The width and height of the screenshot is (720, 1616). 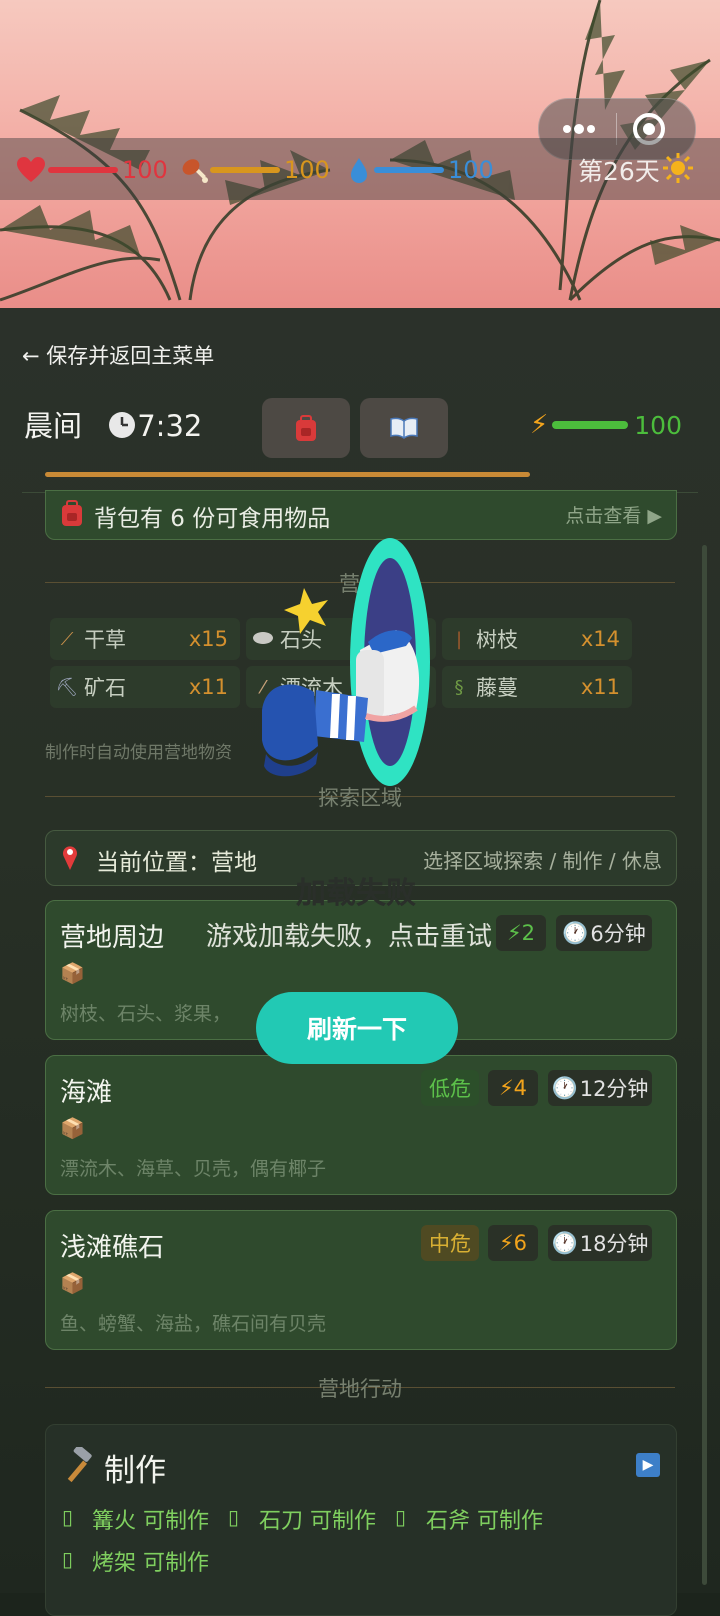 What do you see at coordinates (521, 933) in the screenshot?
I see `energy-cost-tag: ⚡2` at bounding box center [521, 933].